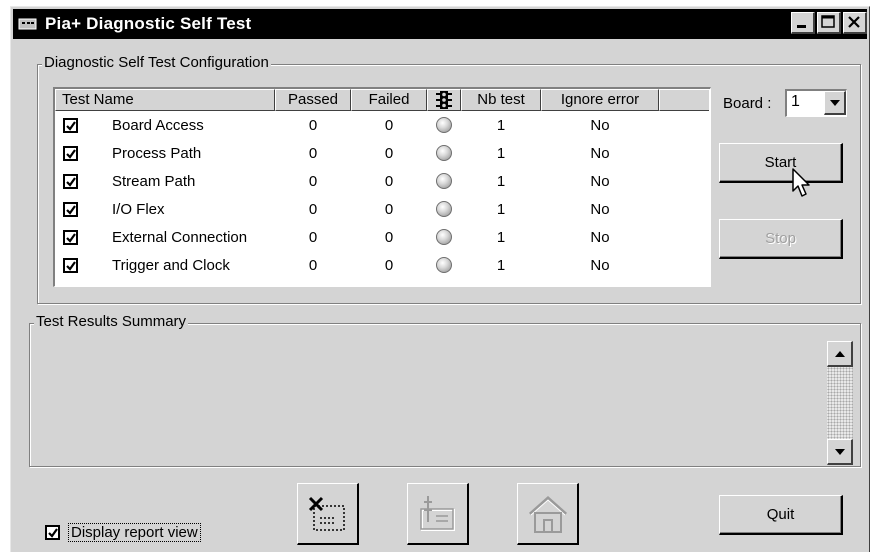  I want to click on stop-button: Stop, so click(781, 239).